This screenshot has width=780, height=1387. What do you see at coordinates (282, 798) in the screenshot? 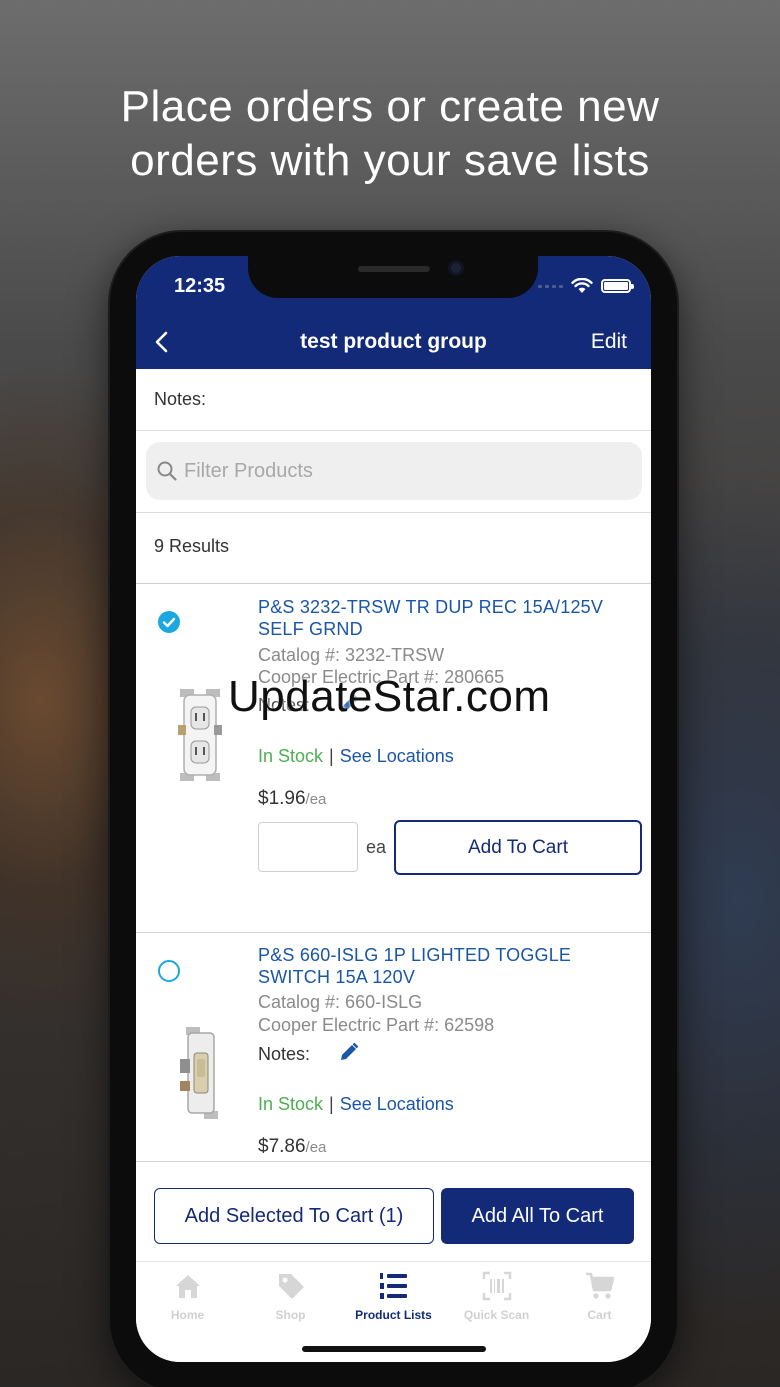
I see `price-value: $1.96` at bounding box center [282, 798].